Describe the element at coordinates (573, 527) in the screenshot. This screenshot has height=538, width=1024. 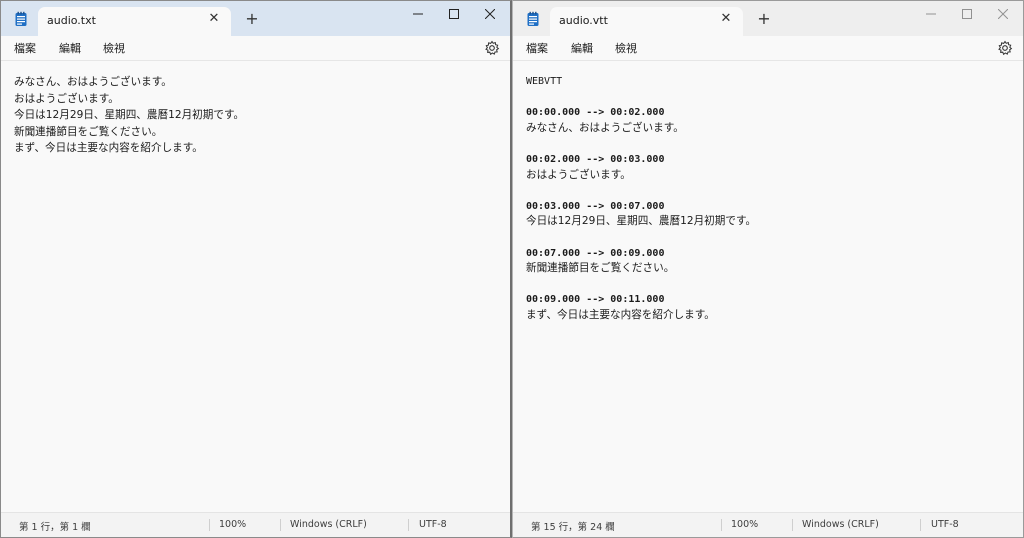
I see `cursor-position: 第 15 行，第 24 欄` at that location.